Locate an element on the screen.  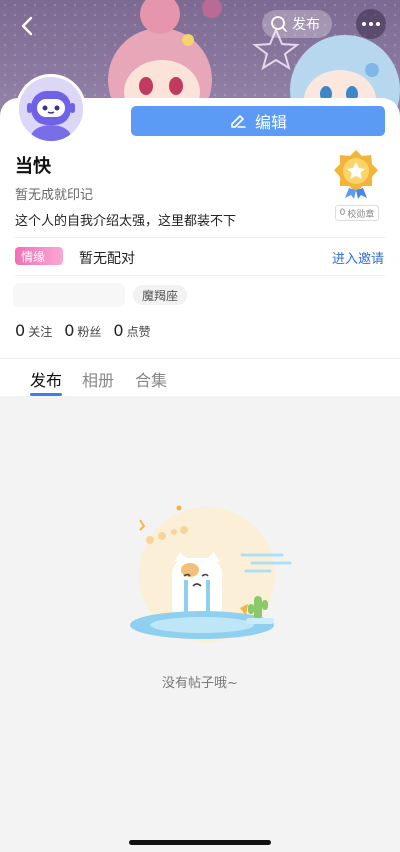
edit-profile-button: 编辑 is located at coordinates (258, 121).